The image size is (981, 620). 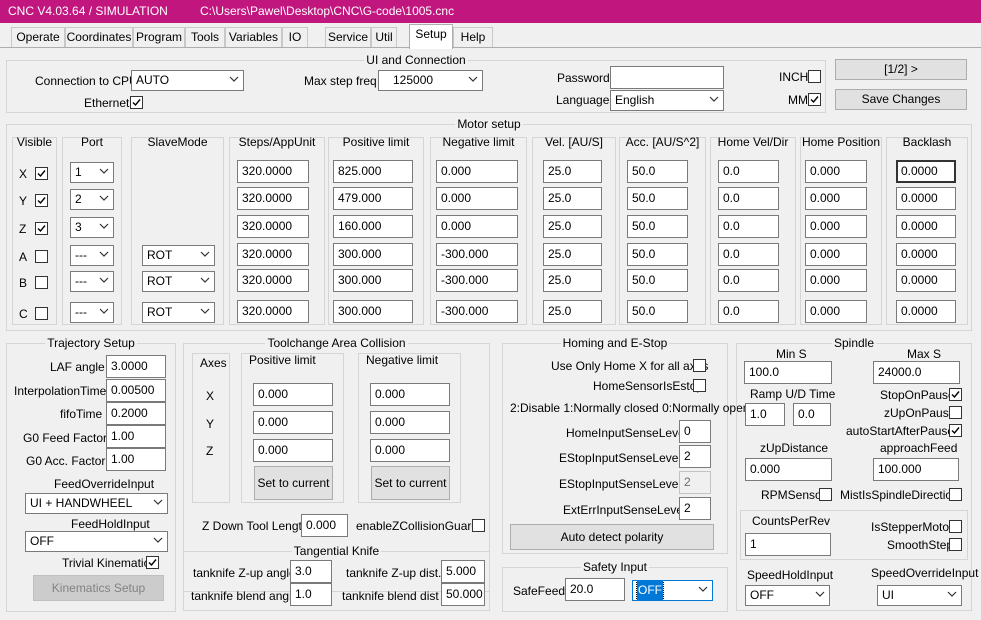 I want to click on vel-input-z: 25.0, so click(x=572, y=226).